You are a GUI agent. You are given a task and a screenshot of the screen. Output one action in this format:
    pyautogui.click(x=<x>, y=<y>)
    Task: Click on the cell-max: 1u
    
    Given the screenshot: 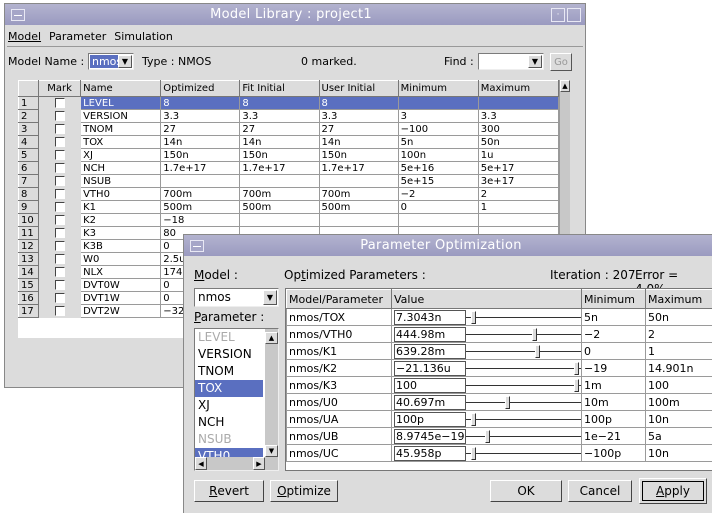 What is the action you would take?
    pyautogui.click(x=518, y=155)
    